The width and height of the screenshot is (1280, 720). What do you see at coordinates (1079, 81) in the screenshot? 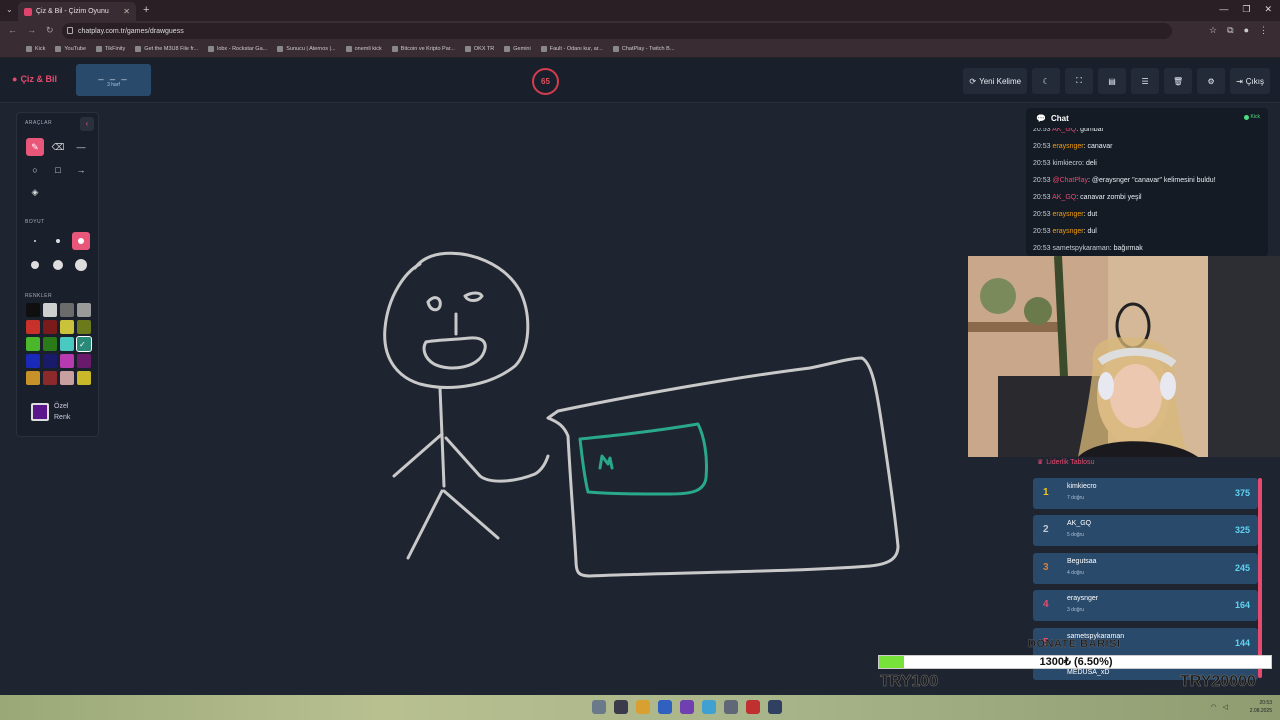
I see `fullscreen-button: ⛶` at bounding box center [1079, 81].